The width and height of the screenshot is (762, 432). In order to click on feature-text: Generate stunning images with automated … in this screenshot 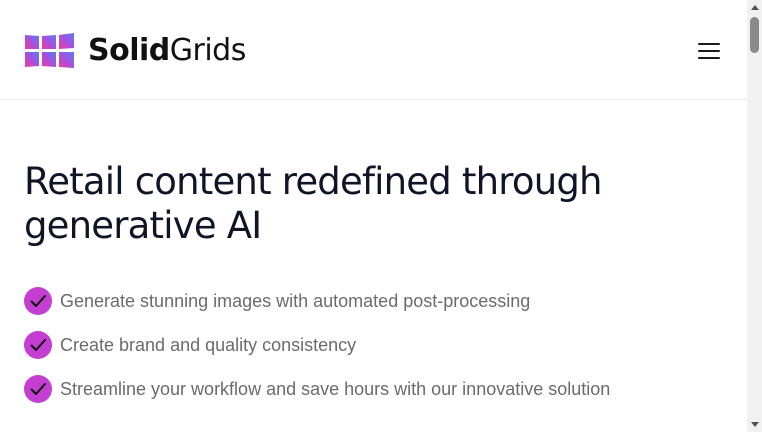, I will do `click(295, 300)`.